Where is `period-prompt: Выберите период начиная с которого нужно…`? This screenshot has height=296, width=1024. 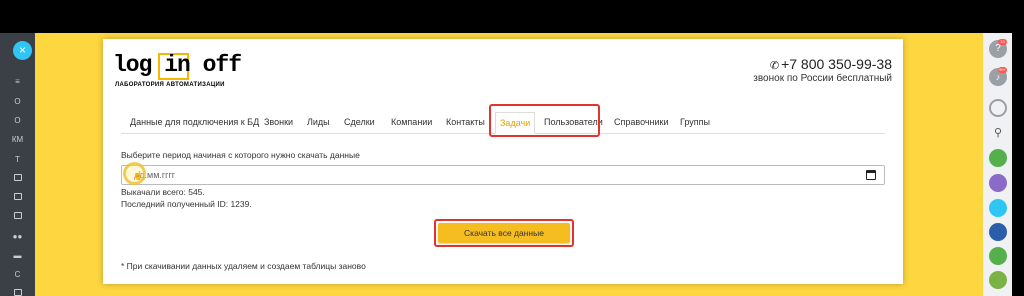 period-prompt: Выберите период начиная с которого нужно… is located at coordinates (240, 155).